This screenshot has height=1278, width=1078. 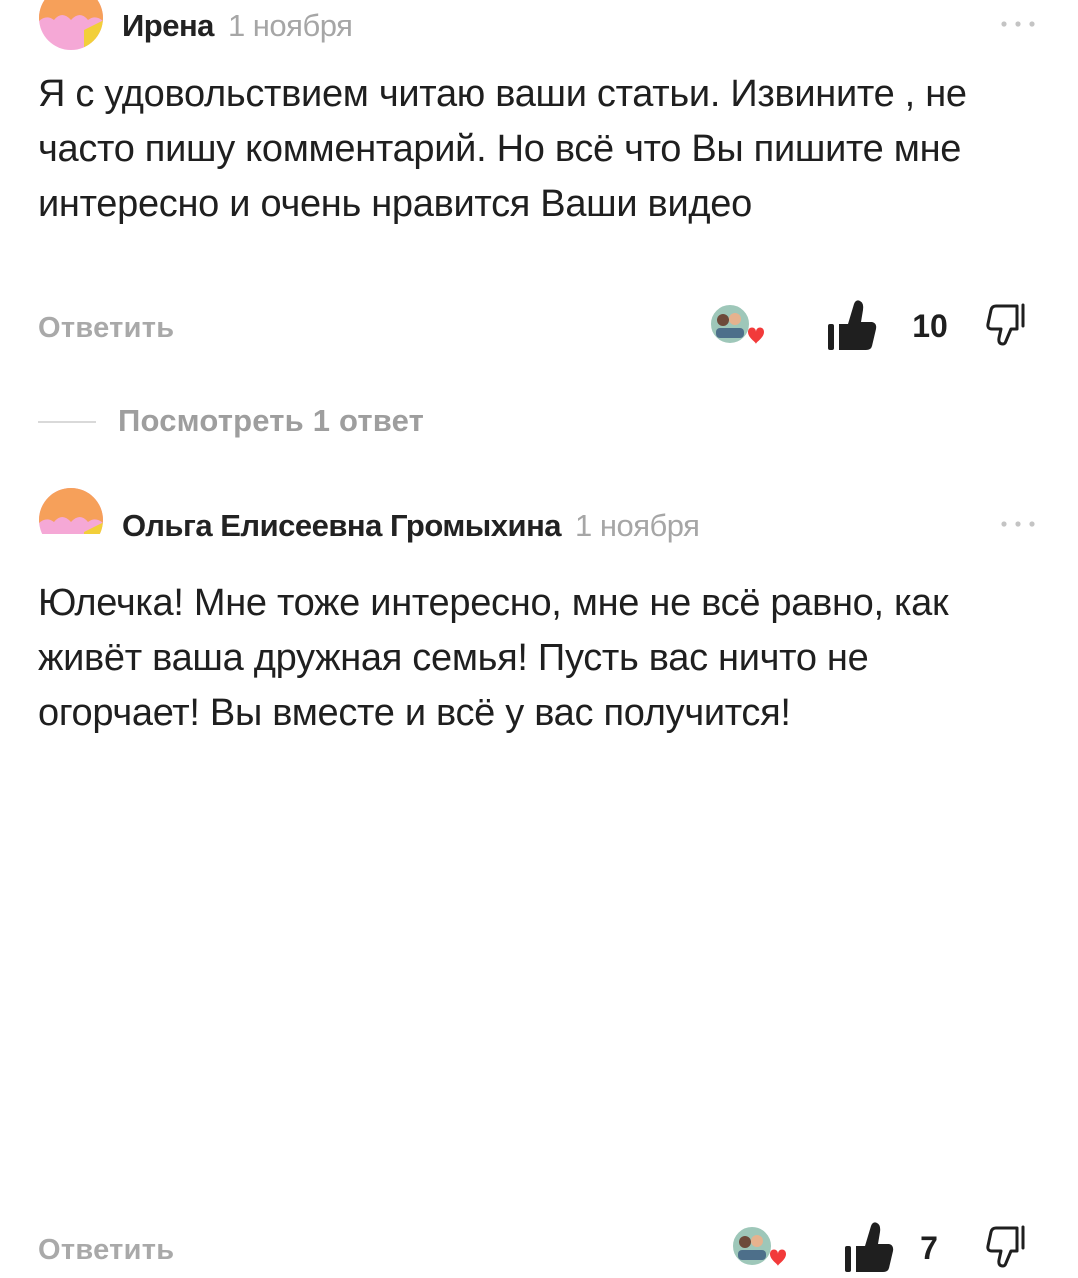 I want to click on like-count: 10, so click(x=930, y=326).